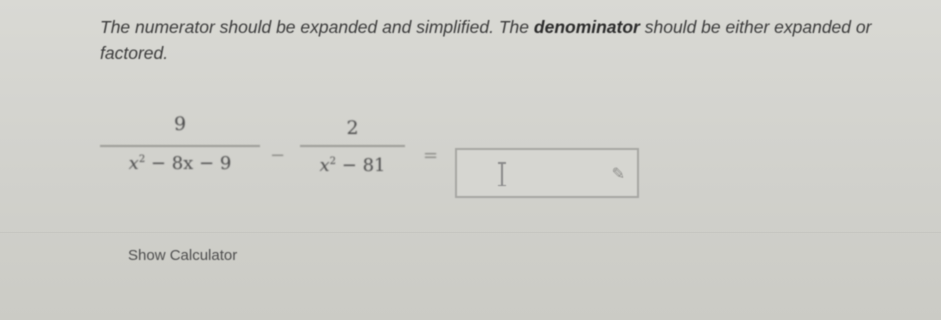 The width and height of the screenshot is (941, 320). What do you see at coordinates (188, 163) in the screenshot?
I see `fraction-1-den-rest: − 8x − 9` at bounding box center [188, 163].